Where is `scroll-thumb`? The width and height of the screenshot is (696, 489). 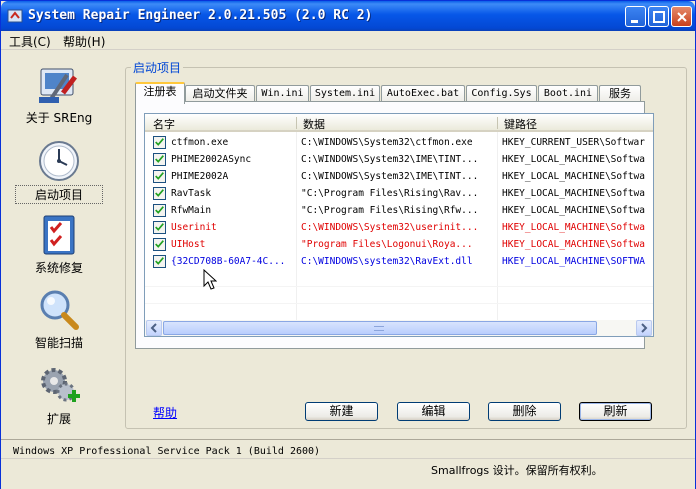 scroll-thumb is located at coordinates (380, 328).